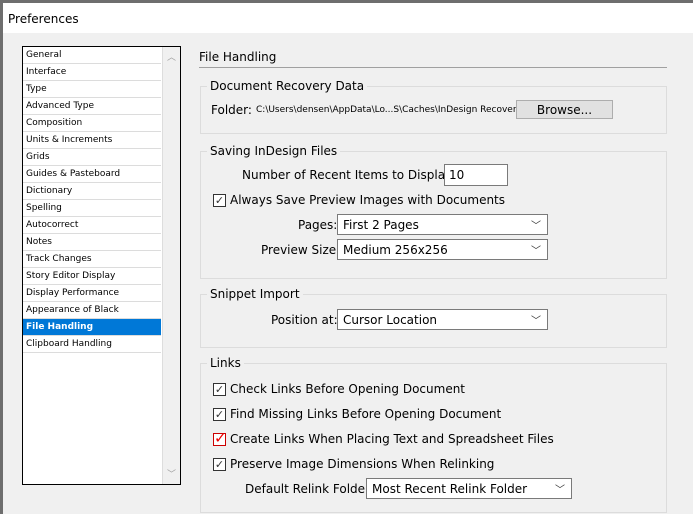 The image size is (693, 514). What do you see at coordinates (219, 389) in the screenshot?
I see `check-links-checkbox: ✓` at bounding box center [219, 389].